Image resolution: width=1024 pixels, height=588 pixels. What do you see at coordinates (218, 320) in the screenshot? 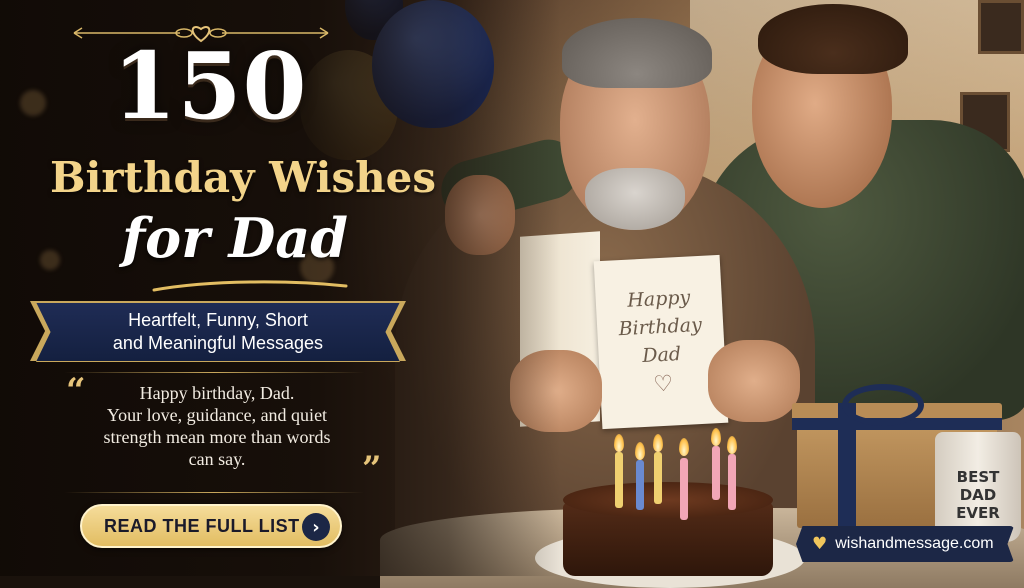
I see `banner-line: Heartfelt, Funny, Short` at bounding box center [218, 320].